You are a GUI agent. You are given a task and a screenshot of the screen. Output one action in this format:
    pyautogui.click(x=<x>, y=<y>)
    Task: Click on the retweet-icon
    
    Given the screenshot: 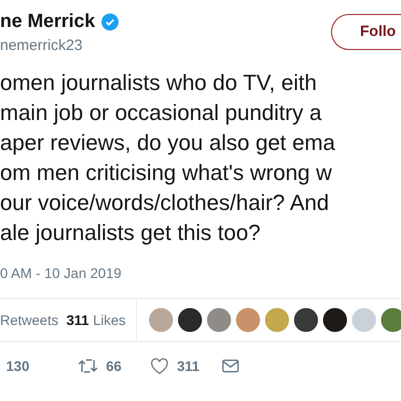 What is the action you would take?
    pyautogui.click(x=88, y=366)
    